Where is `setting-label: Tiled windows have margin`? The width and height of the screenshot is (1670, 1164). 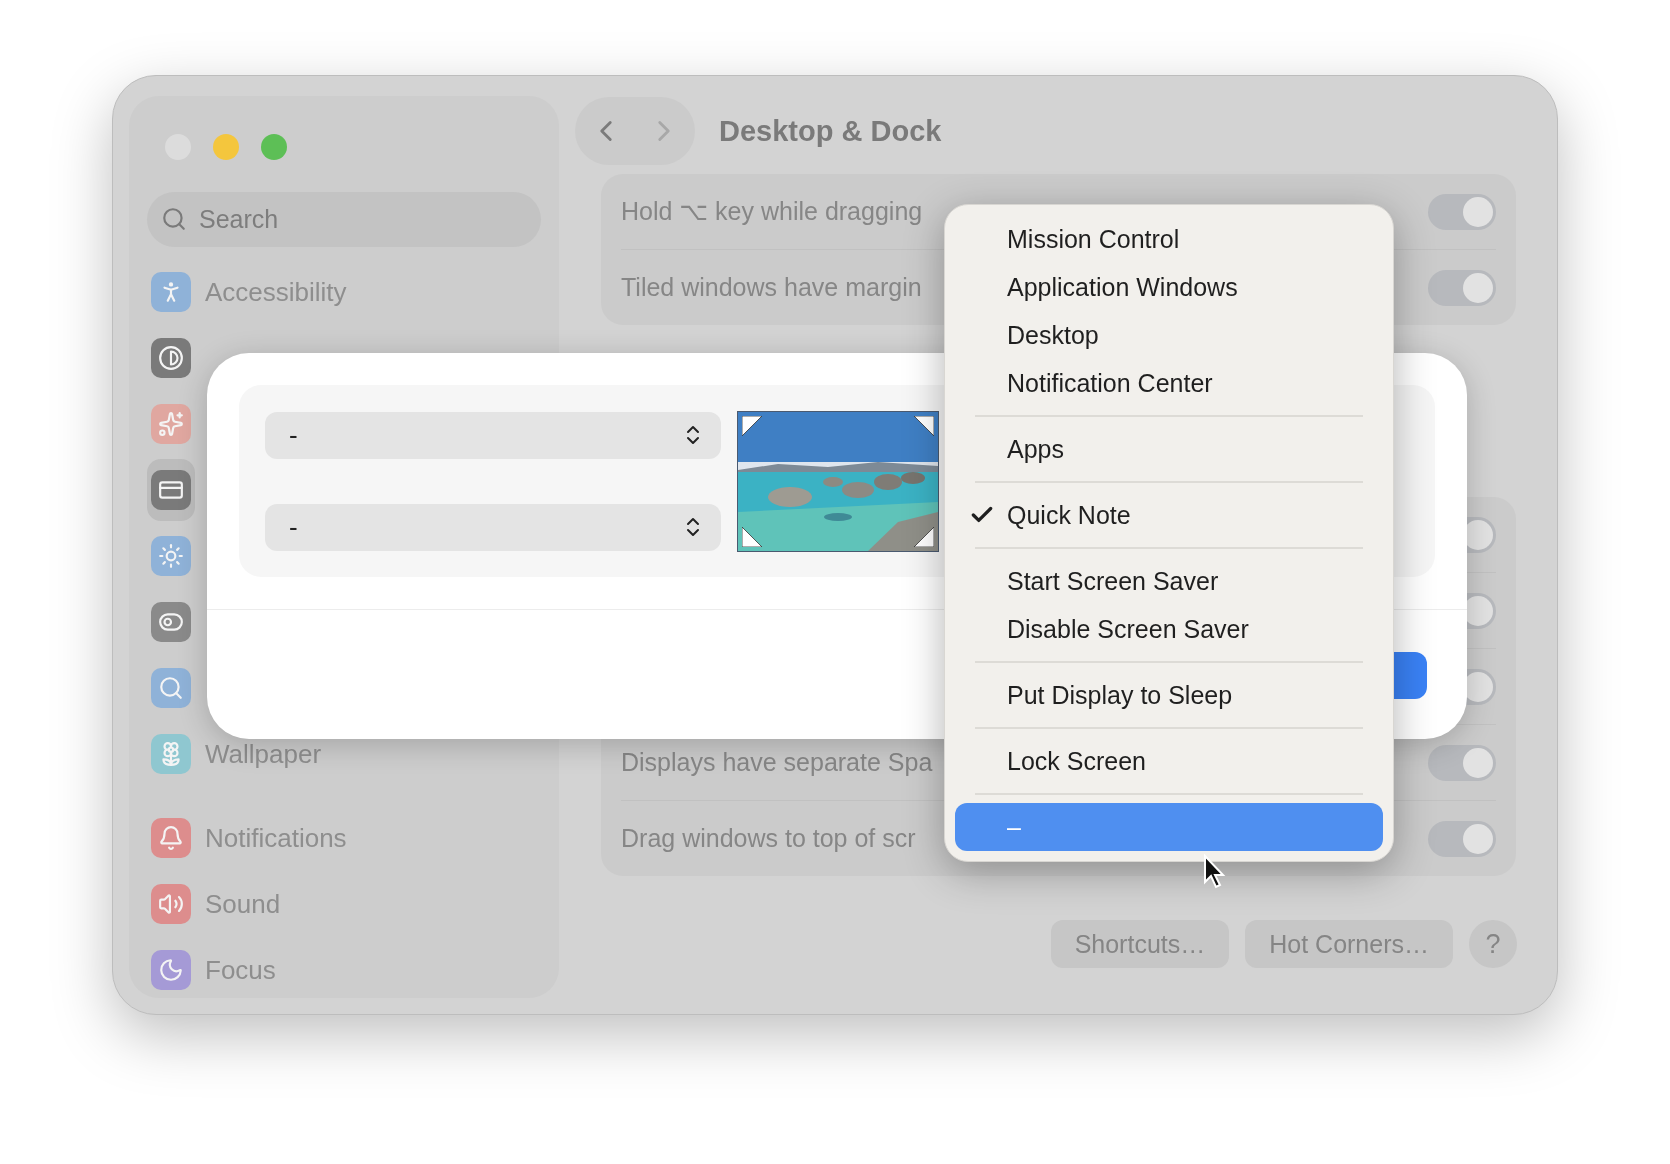 setting-label: Tiled windows have margin is located at coordinates (771, 287).